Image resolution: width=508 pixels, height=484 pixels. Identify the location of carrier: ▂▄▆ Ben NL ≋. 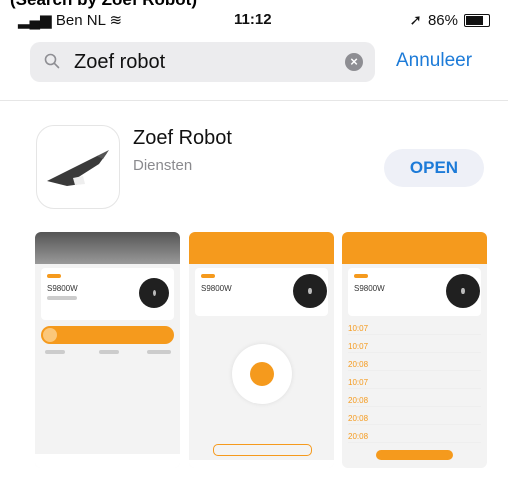
(70, 20).